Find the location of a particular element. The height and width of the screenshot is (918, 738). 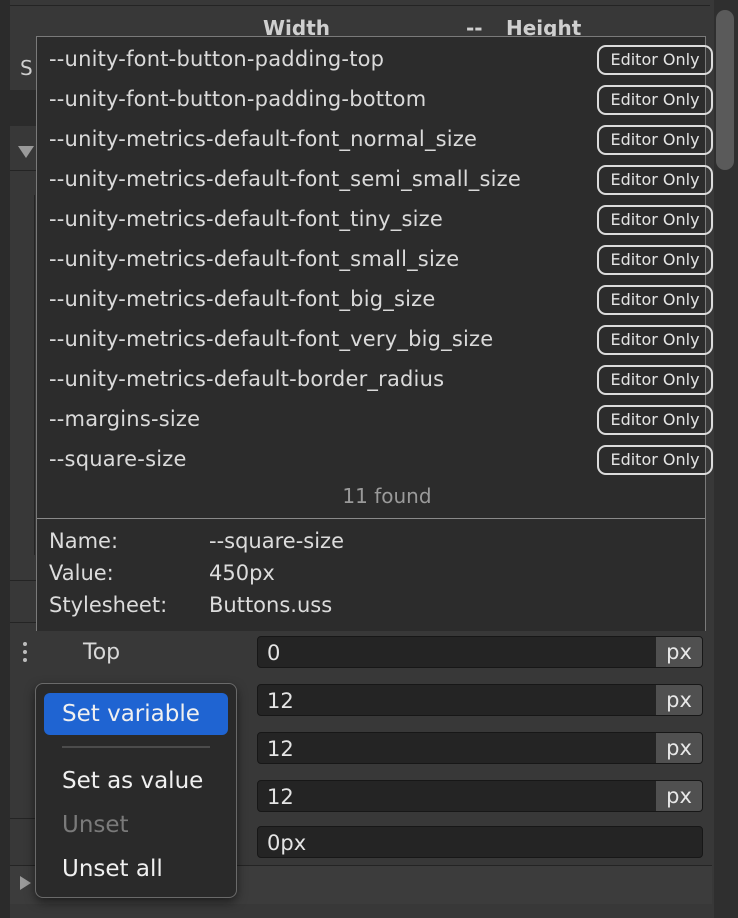

variable-name: --unity-metrics-default-font_normal_size is located at coordinates (263, 139).